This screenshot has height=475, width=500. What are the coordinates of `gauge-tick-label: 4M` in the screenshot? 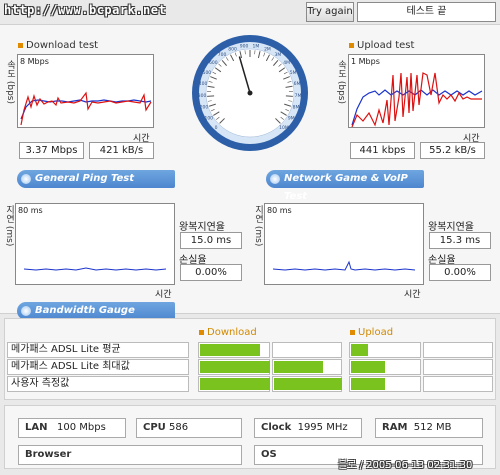 It's located at (286, 63).